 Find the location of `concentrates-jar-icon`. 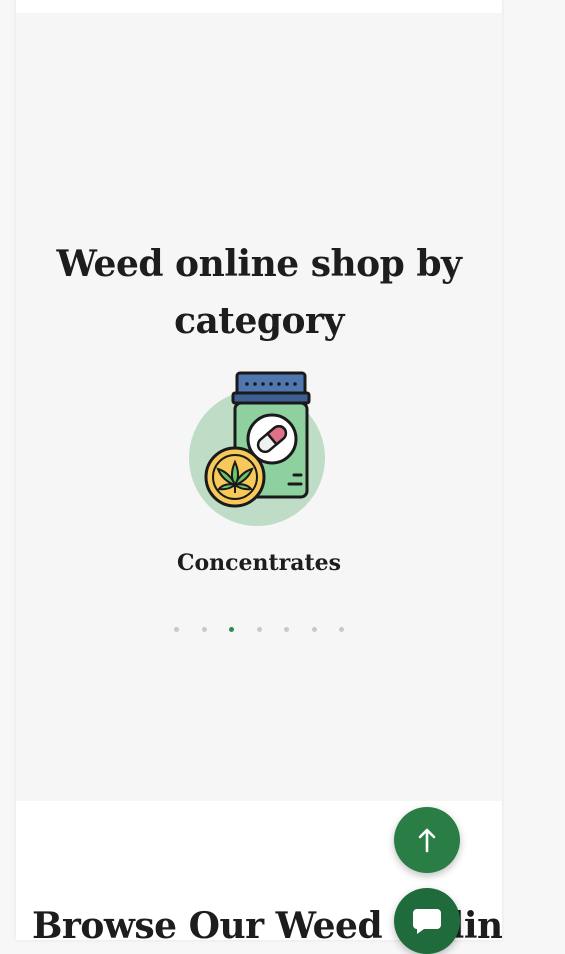

concentrates-jar-icon is located at coordinates (257, 448).